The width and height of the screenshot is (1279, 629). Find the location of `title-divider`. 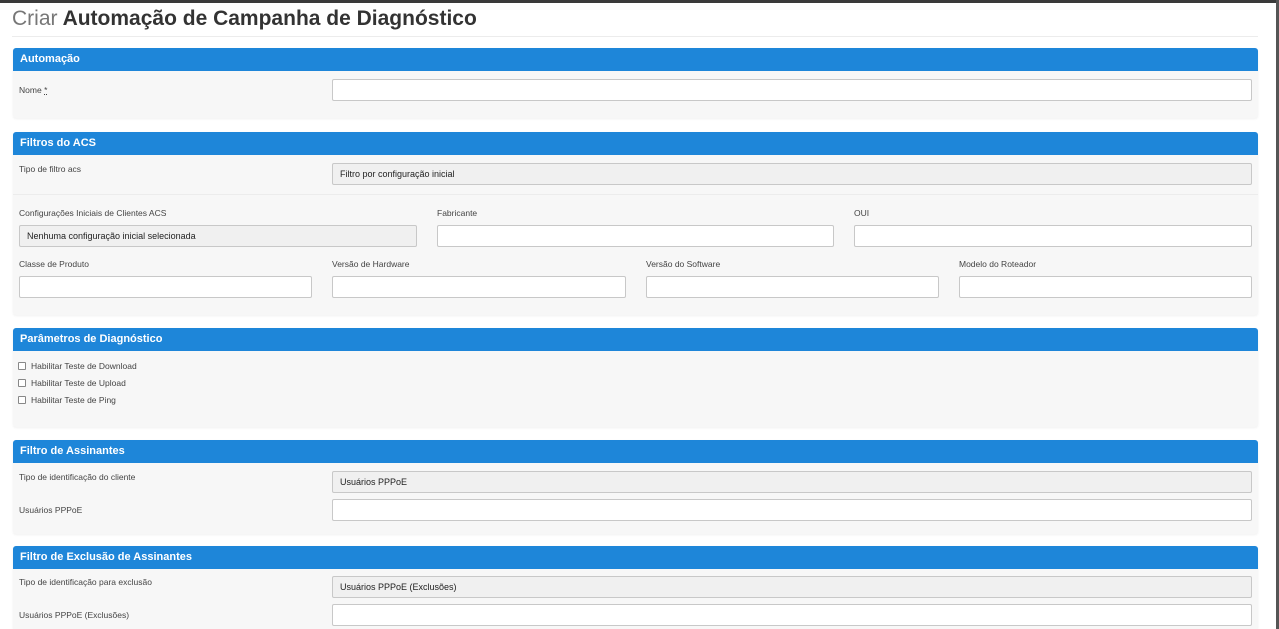

title-divider is located at coordinates (635, 36).